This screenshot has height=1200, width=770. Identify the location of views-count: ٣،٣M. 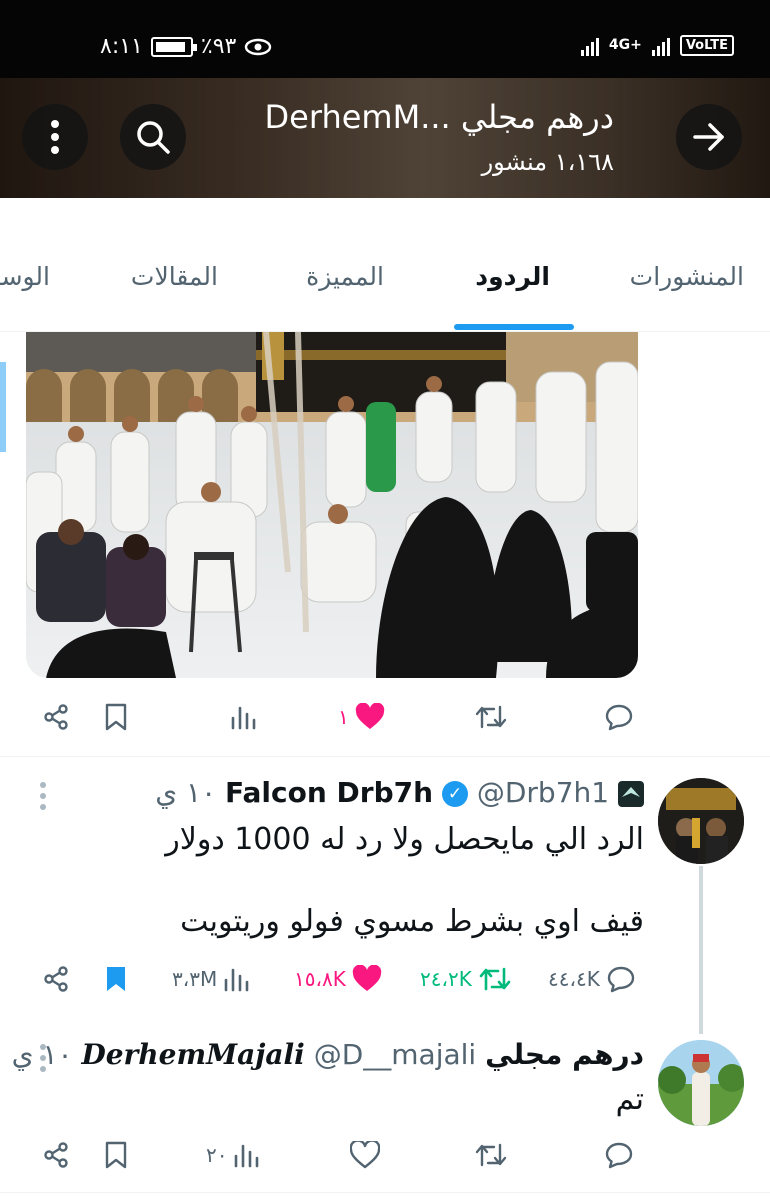
(195, 979).